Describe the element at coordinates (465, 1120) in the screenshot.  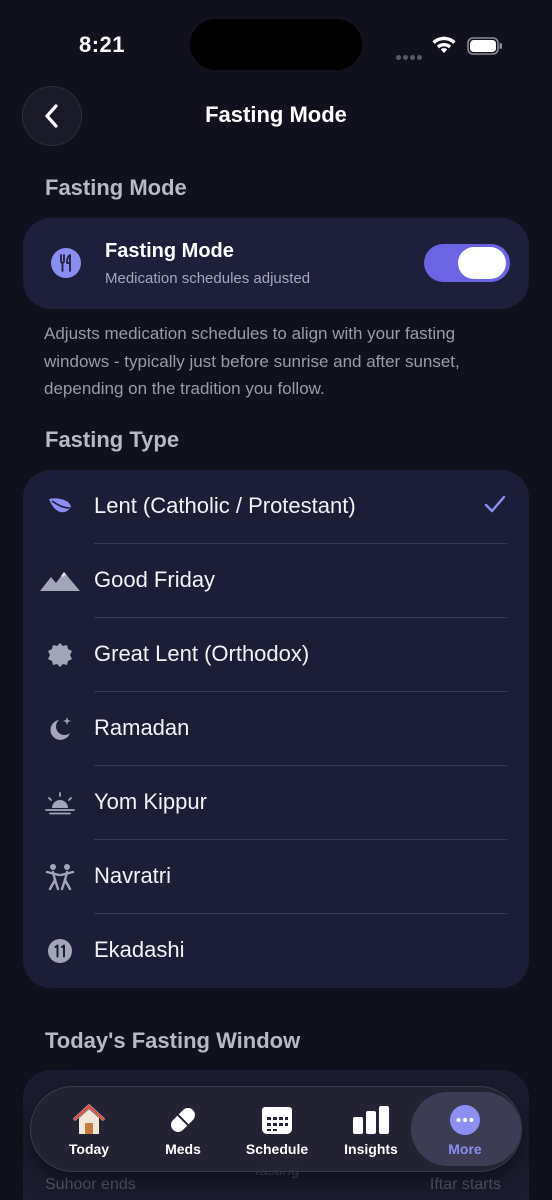
I see `more-icon` at that location.